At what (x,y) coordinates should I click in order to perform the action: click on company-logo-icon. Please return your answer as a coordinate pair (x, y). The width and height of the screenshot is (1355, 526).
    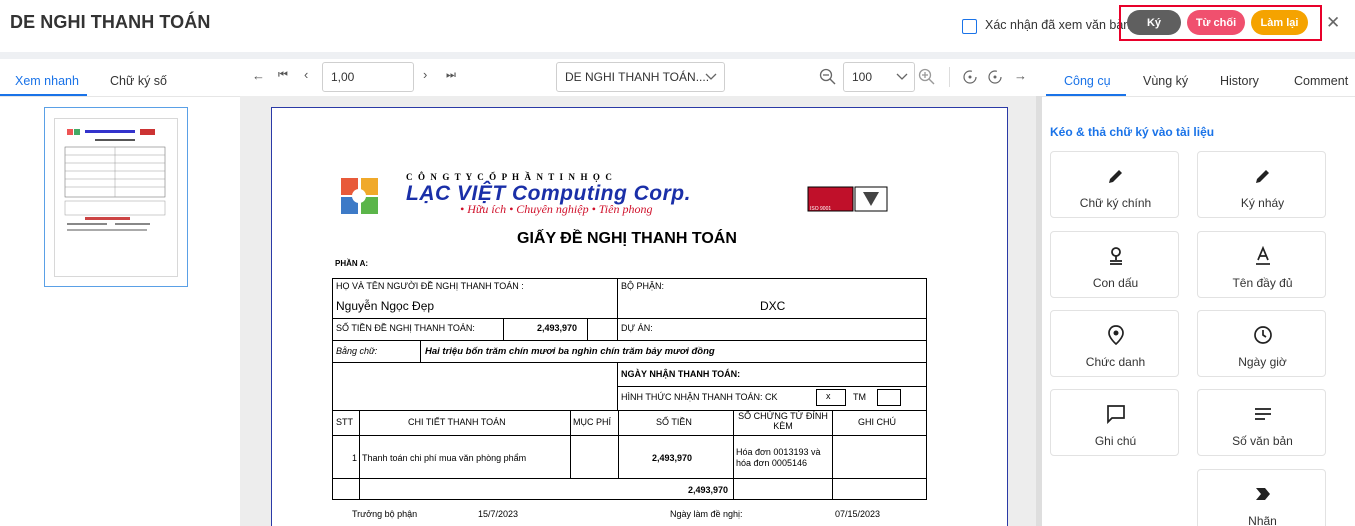
    Looking at the image, I should click on (359, 196).